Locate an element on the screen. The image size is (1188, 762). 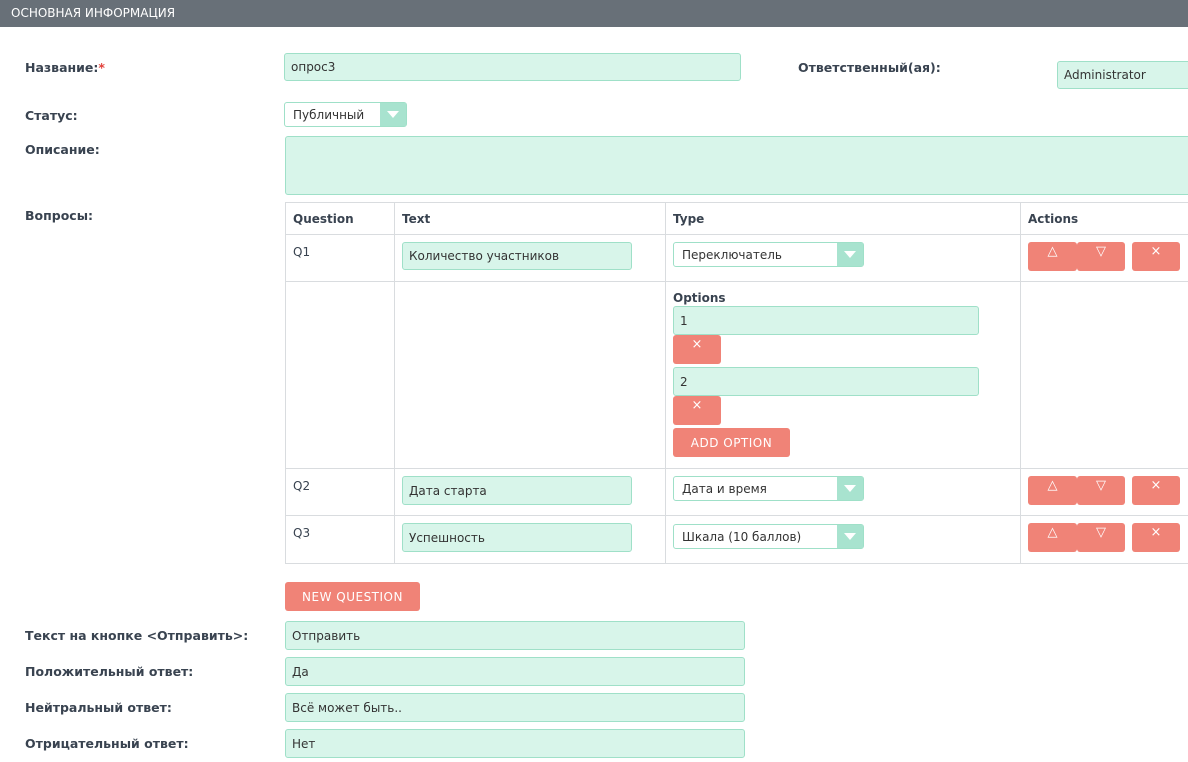
question-text-input: Количество участников is located at coordinates (517, 256).